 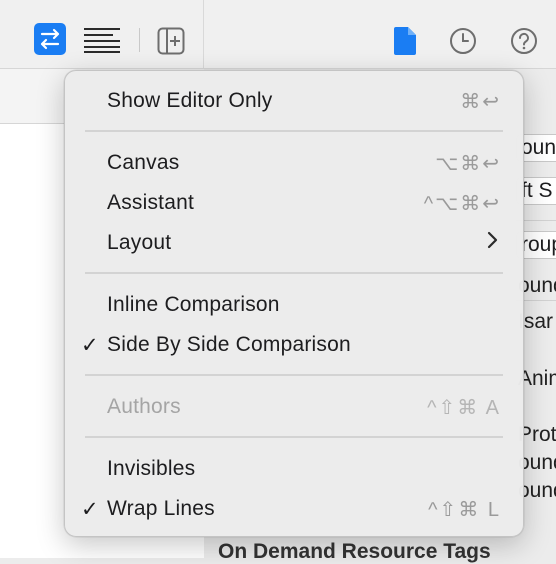 What do you see at coordinates (463, 41) in the screenshot?
I see `history-clock-icon` at bounding box center [463, 41].